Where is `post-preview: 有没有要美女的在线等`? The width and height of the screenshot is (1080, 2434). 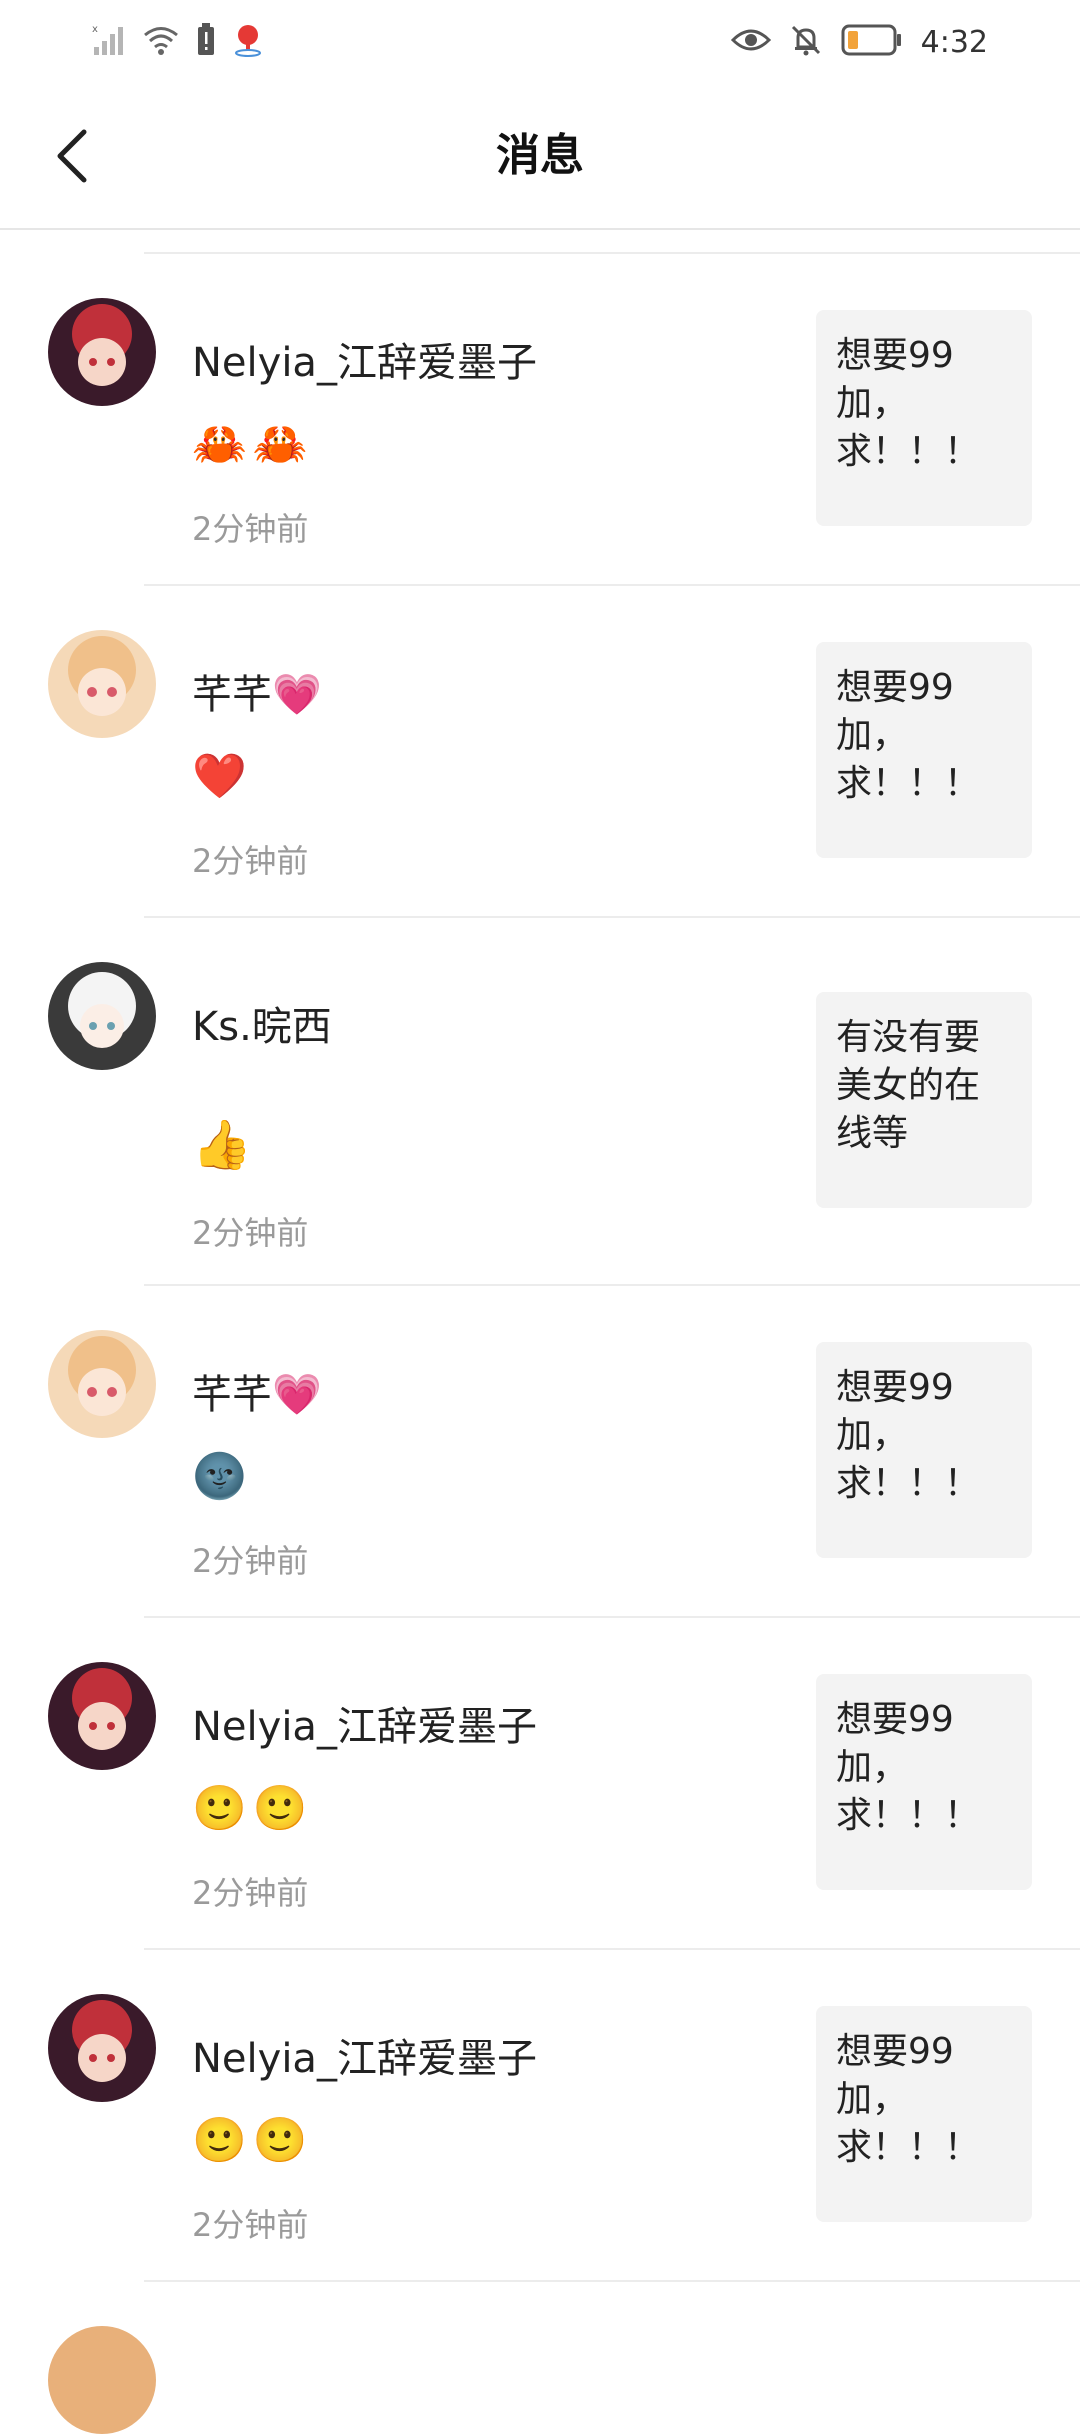 post-preview: 有没有要美女的在线等 is located at coordinates (924, 1100).